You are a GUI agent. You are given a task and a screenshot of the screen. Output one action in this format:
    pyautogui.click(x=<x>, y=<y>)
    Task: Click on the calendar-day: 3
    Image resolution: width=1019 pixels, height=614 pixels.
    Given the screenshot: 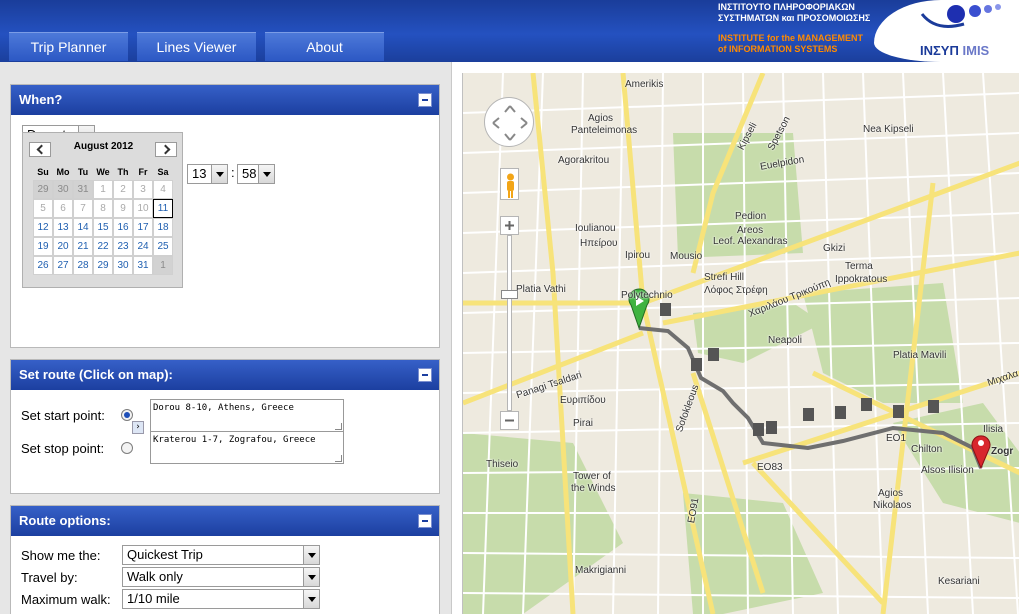 What is the action you would take?
    pyautogui.click(x=143, y=189)
    